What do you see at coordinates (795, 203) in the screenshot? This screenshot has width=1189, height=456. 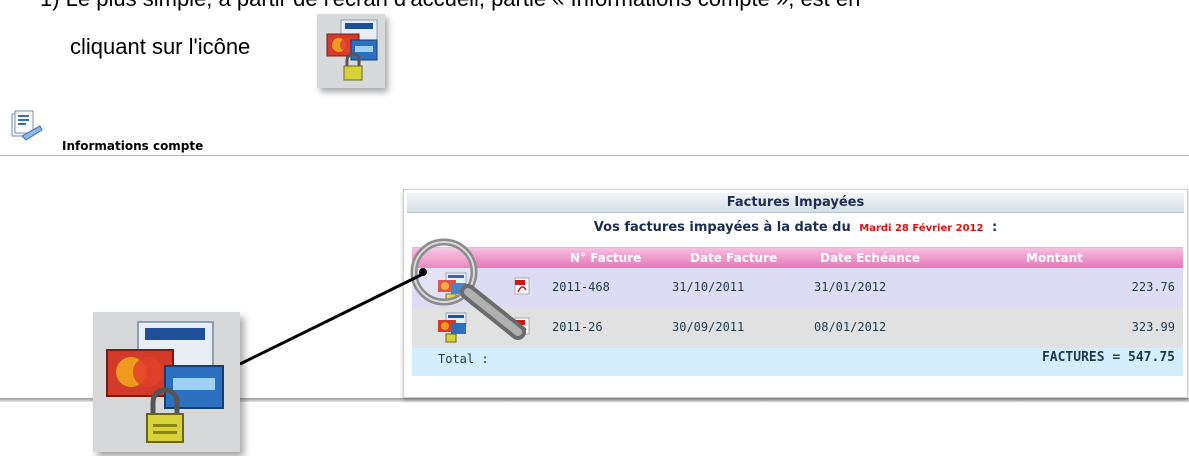 I see `panel-title: Factures Impayées` at bounding box center [795, 203].